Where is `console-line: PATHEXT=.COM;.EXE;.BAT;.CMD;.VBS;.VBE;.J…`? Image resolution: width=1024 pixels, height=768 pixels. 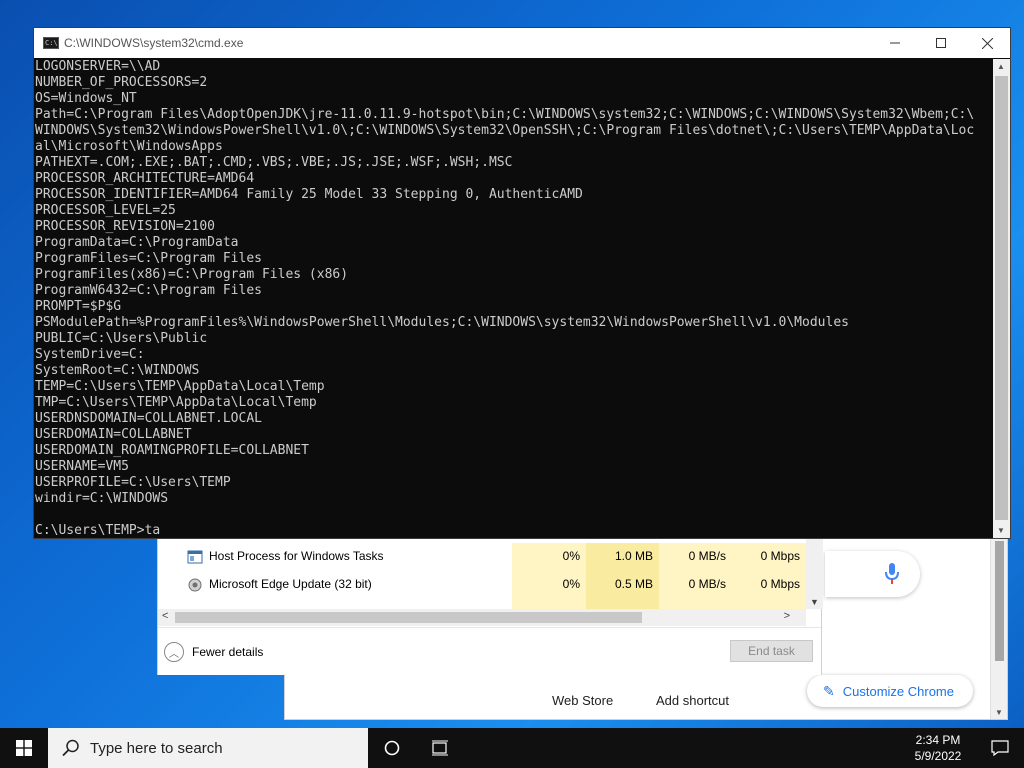 console-line: PATHEXT=.COM;.EXE;.BAT;.CMD;.VBS;.VBE;.J… is located at coordinates (274, 162).